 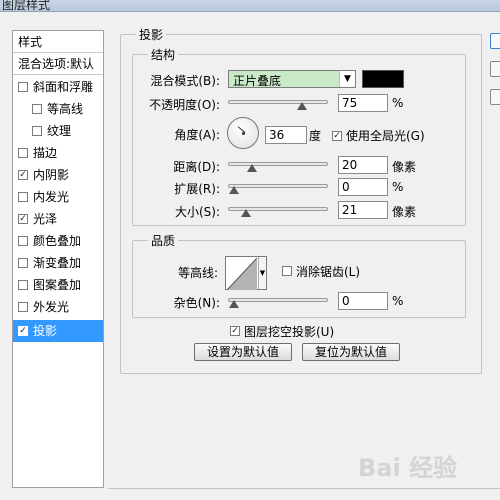 I want to click on anti-alias-checkbox, so click(x=287, y=271).